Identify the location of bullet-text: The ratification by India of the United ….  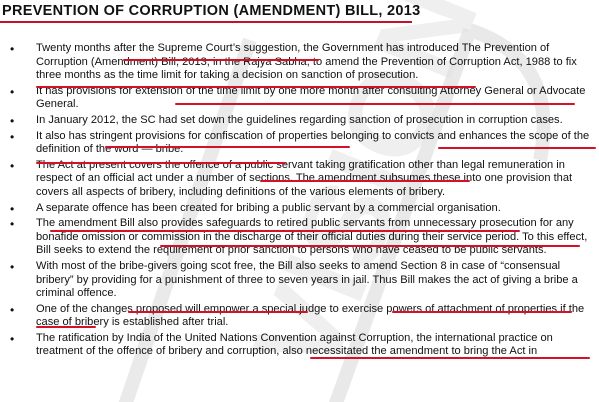
(294, 344).